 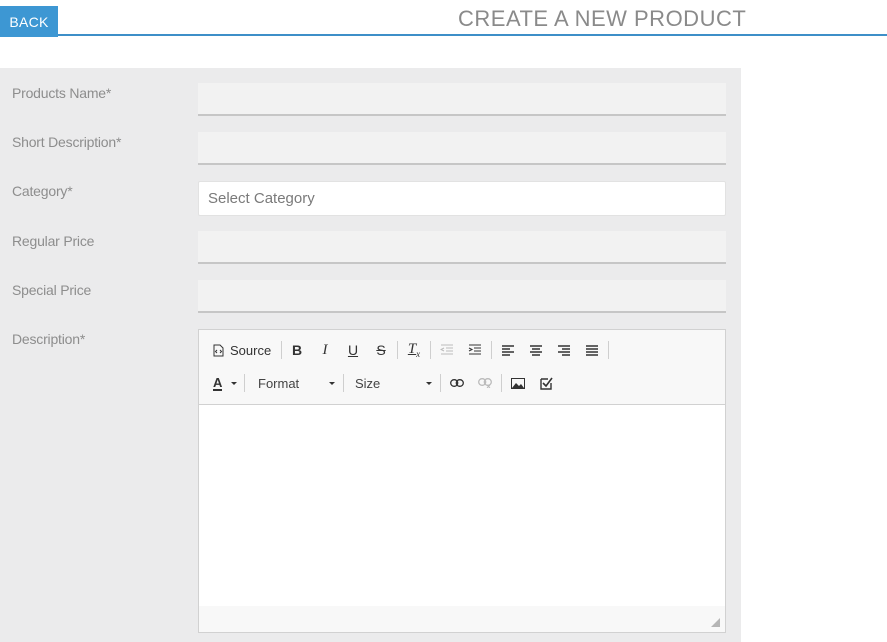 I want to click on outdent-button, so click(x=447, y=350).